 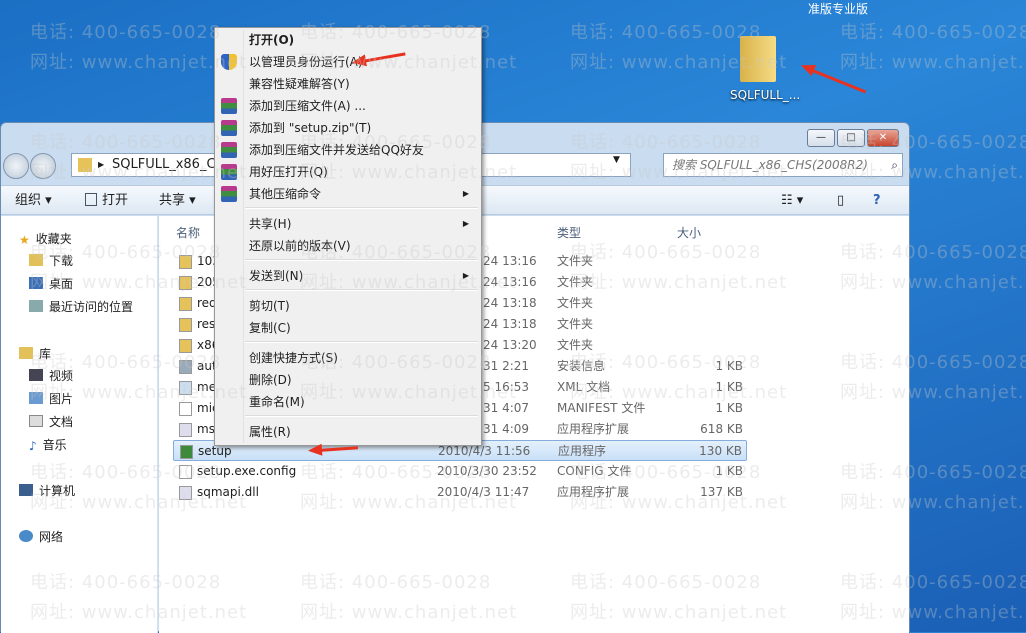 What do you see at coordinates (306, 62) in the screenshot?
I see `menu-item: 以管理员身份运行(A)` at bounding box center [306, 62].